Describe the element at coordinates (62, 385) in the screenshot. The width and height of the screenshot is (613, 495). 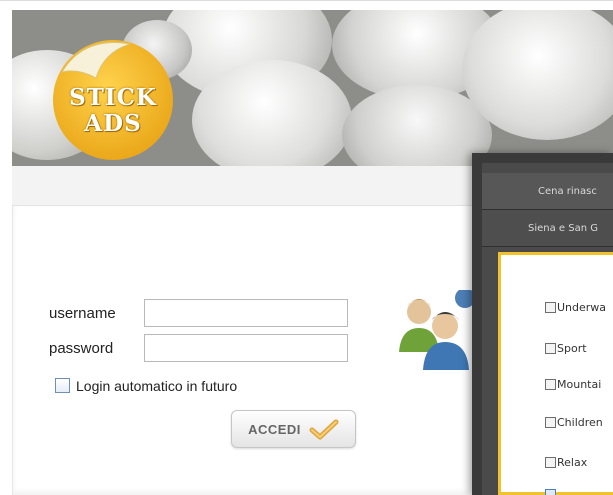
I see `remember-checkbox` at that location.